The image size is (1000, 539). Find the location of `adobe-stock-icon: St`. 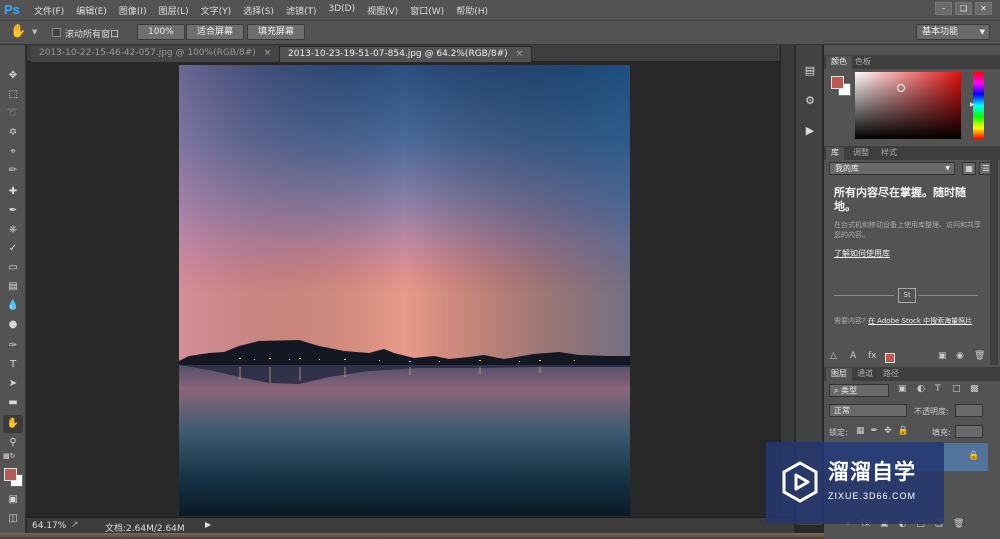

adobe-stock-icon: St is located at coordinates (907, 295).